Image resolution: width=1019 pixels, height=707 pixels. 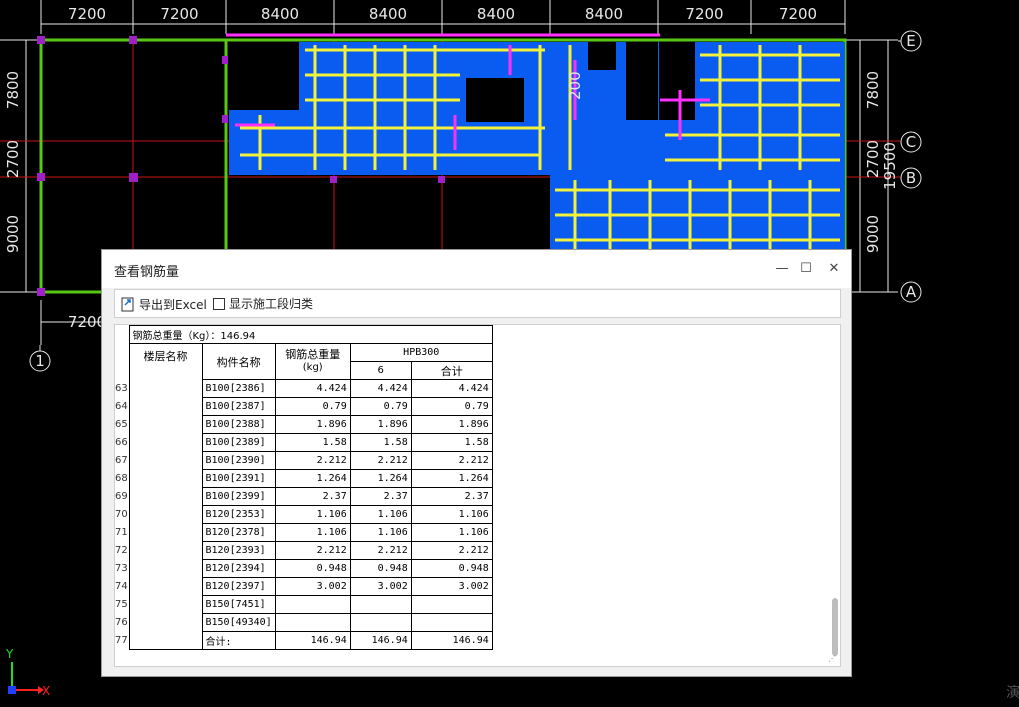 What do you see at coordinates (121, 640) in the screenshot?
I see `row-number: 77` at bounding box center [121, 640].